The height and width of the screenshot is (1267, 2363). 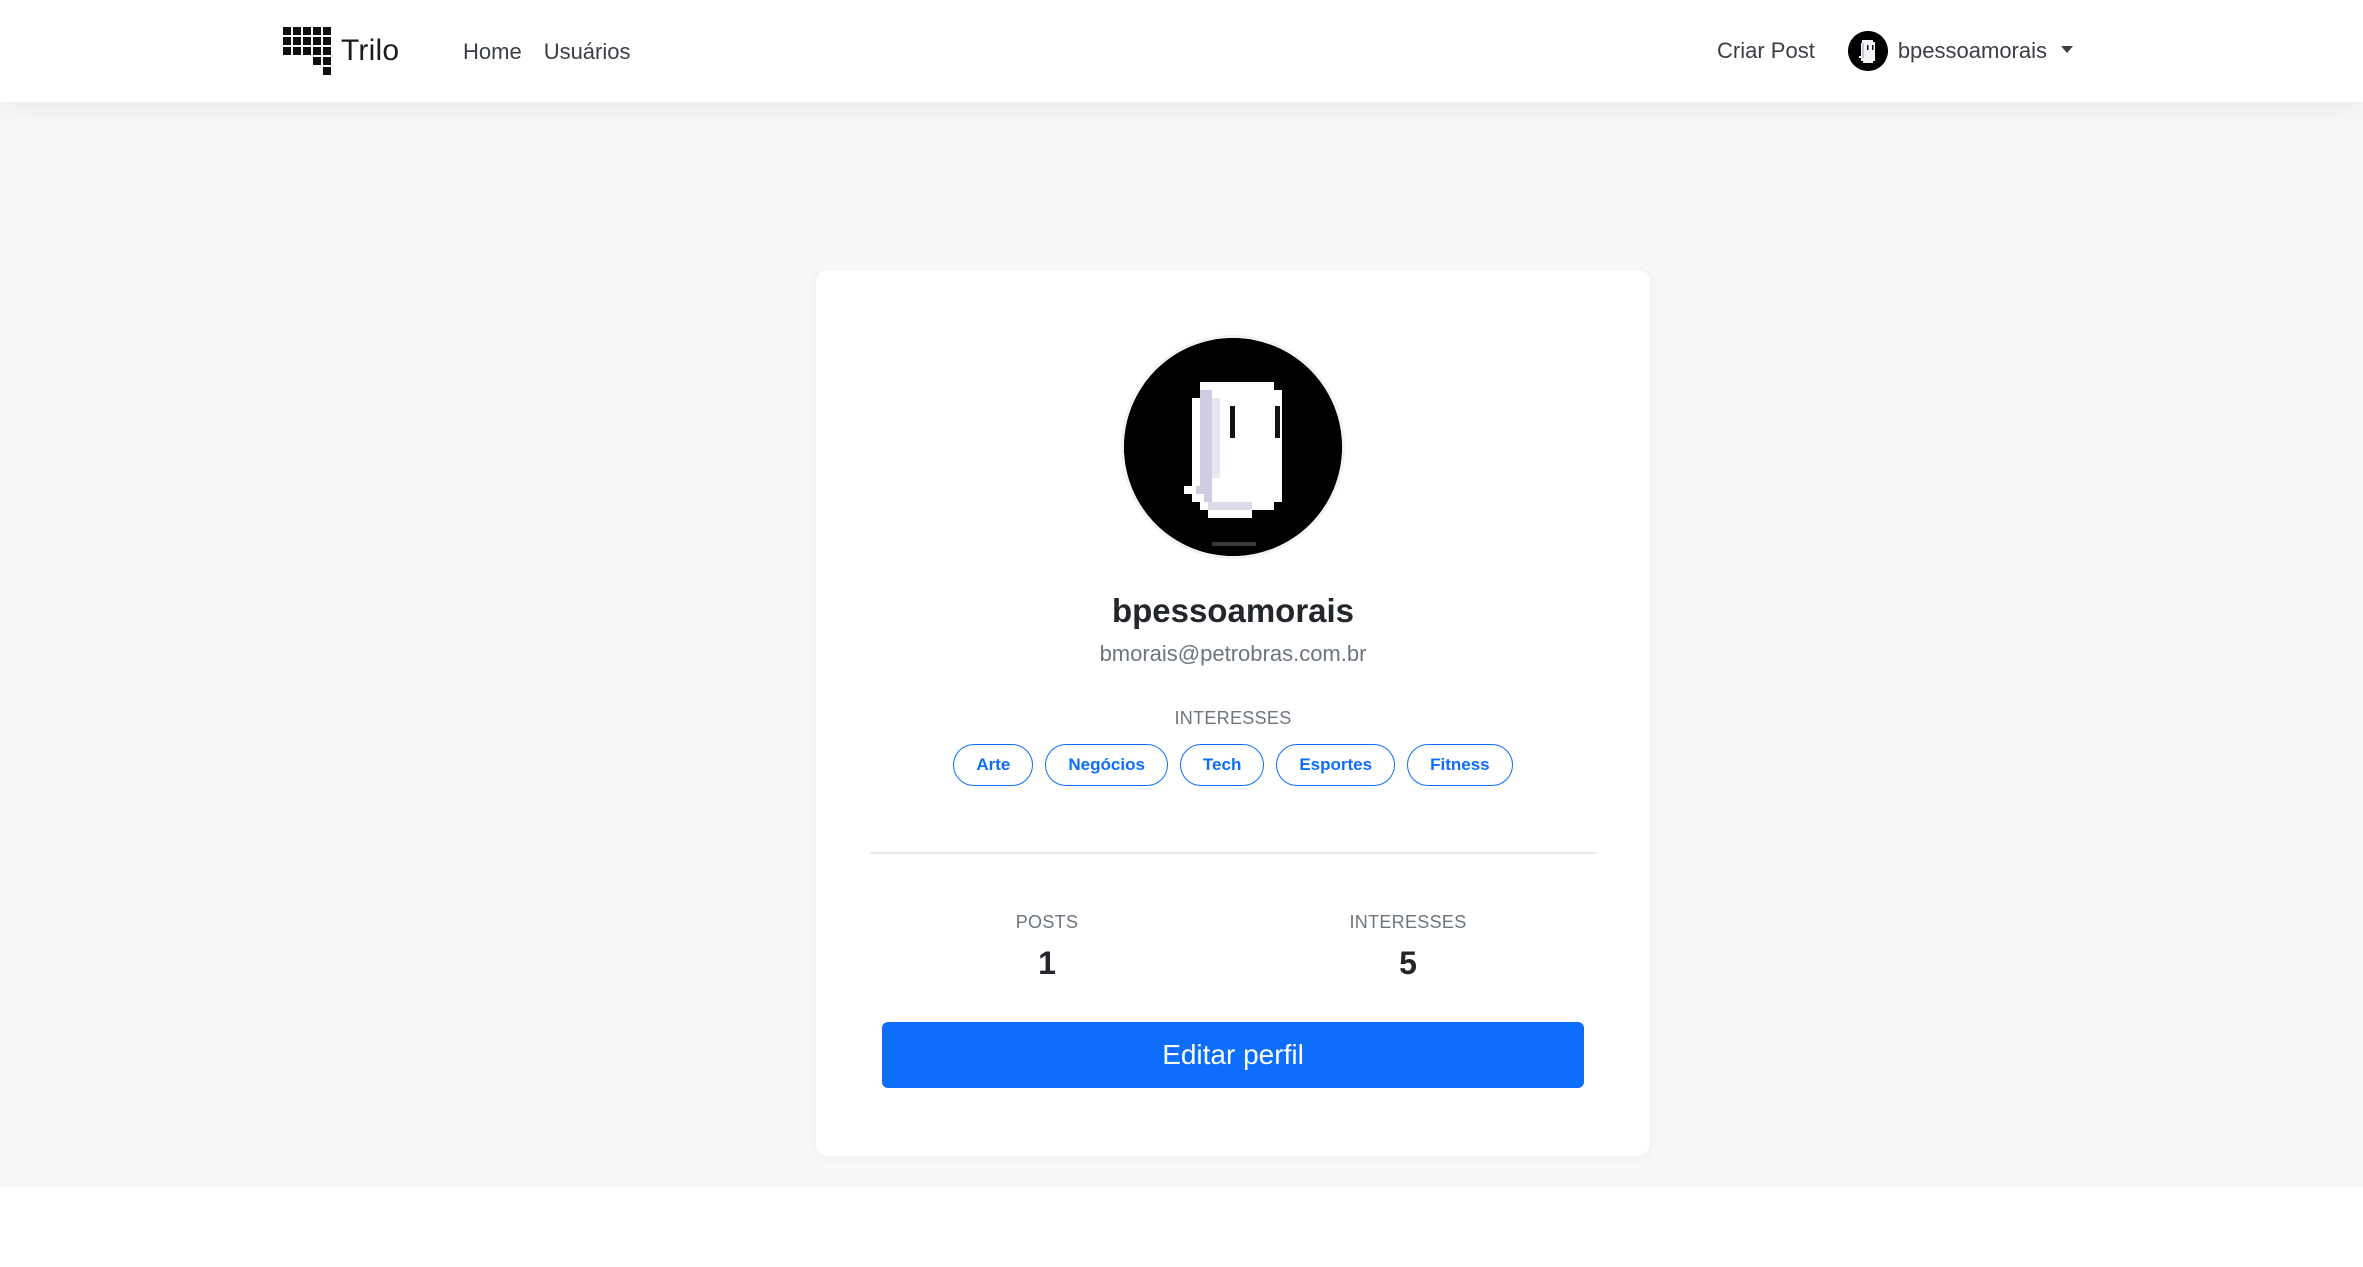 I want to click on interest-tag-tech: Tech, so click(x=1222, y=765).